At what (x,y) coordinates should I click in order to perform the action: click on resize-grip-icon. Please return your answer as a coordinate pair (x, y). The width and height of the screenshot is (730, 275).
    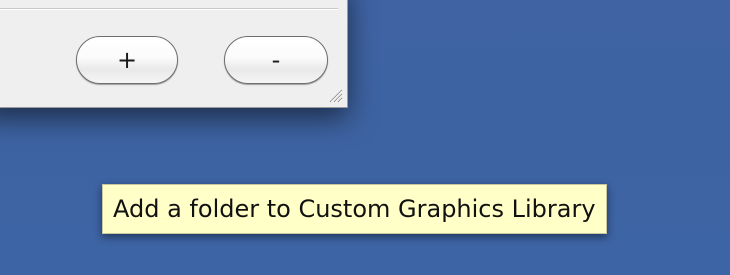
    Looking at the image, I should click on (335, 95).